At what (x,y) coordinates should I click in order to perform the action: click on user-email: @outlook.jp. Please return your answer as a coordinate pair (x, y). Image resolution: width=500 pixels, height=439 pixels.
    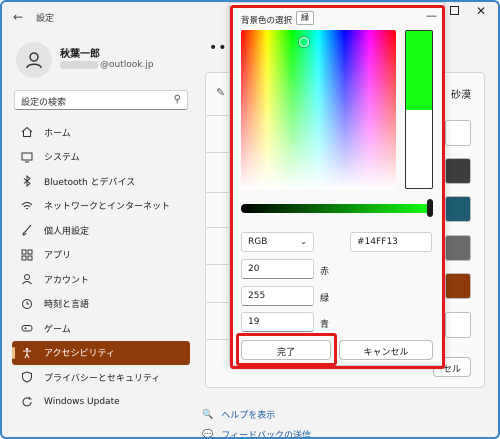
    Looking at the image, I should click on (107, 65).